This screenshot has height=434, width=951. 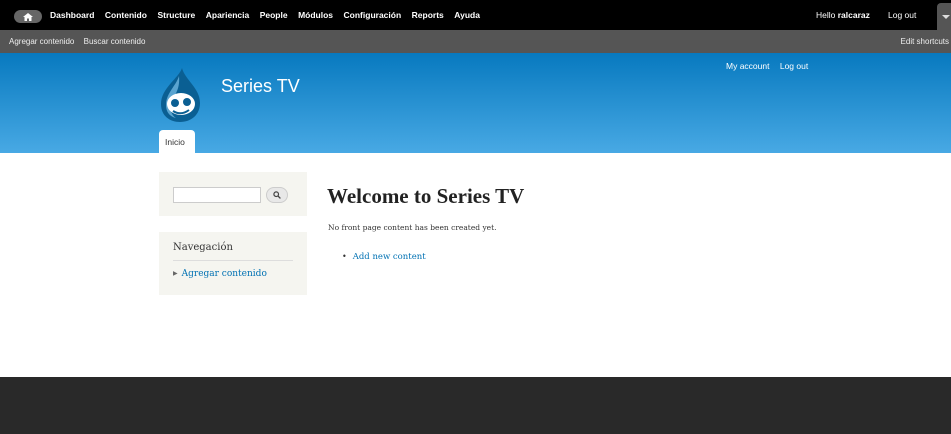 What do you see at coordinates (794, 66) in the screenshot?
I see `header-logout-link: Log out` at bounding box center [794, 66].